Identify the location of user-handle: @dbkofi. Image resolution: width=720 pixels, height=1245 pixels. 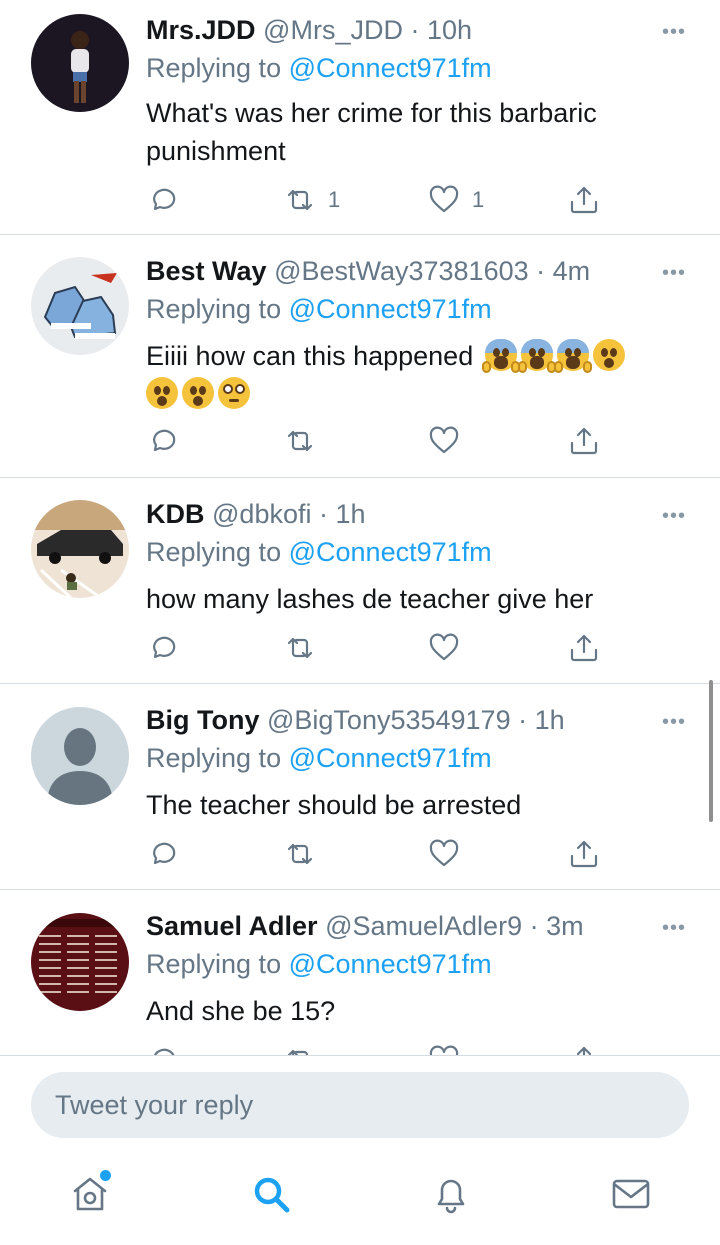
(261, 514).